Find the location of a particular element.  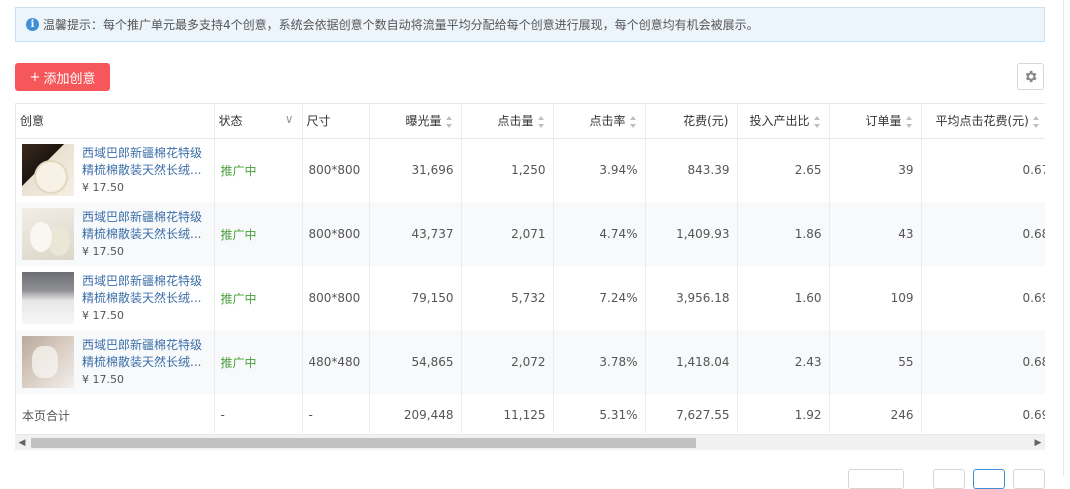

ctr-cell: 3.78% is located at coordinates (599, 362).